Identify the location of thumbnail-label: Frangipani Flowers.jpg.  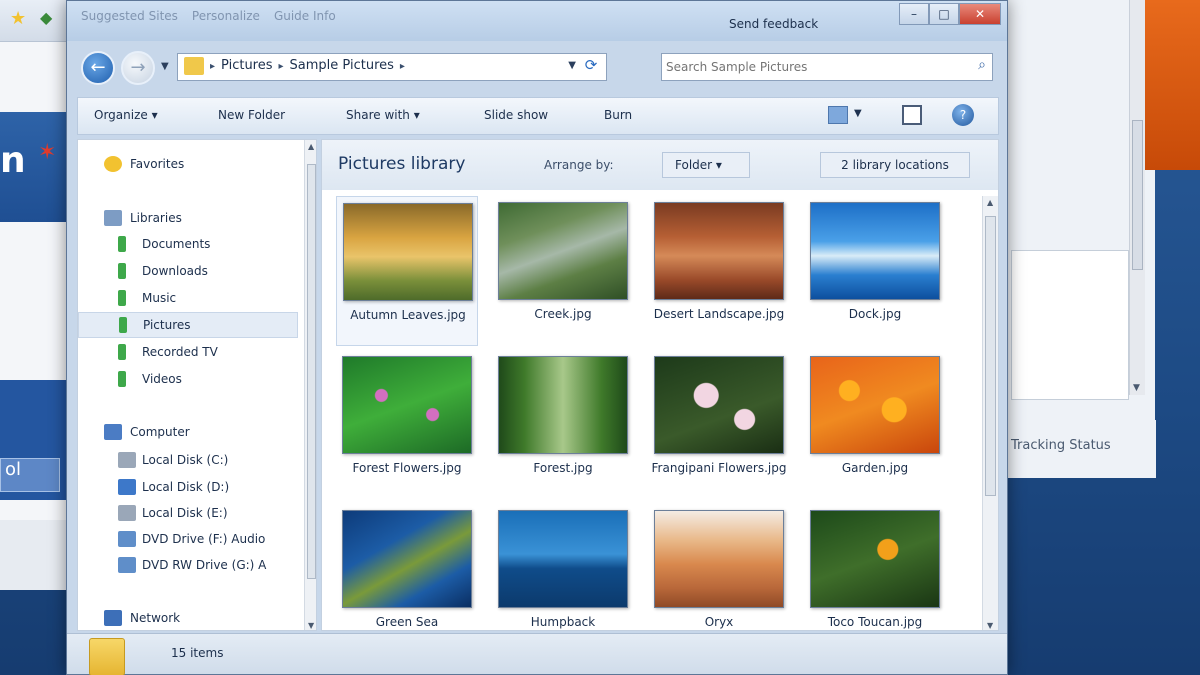
(719, 468).